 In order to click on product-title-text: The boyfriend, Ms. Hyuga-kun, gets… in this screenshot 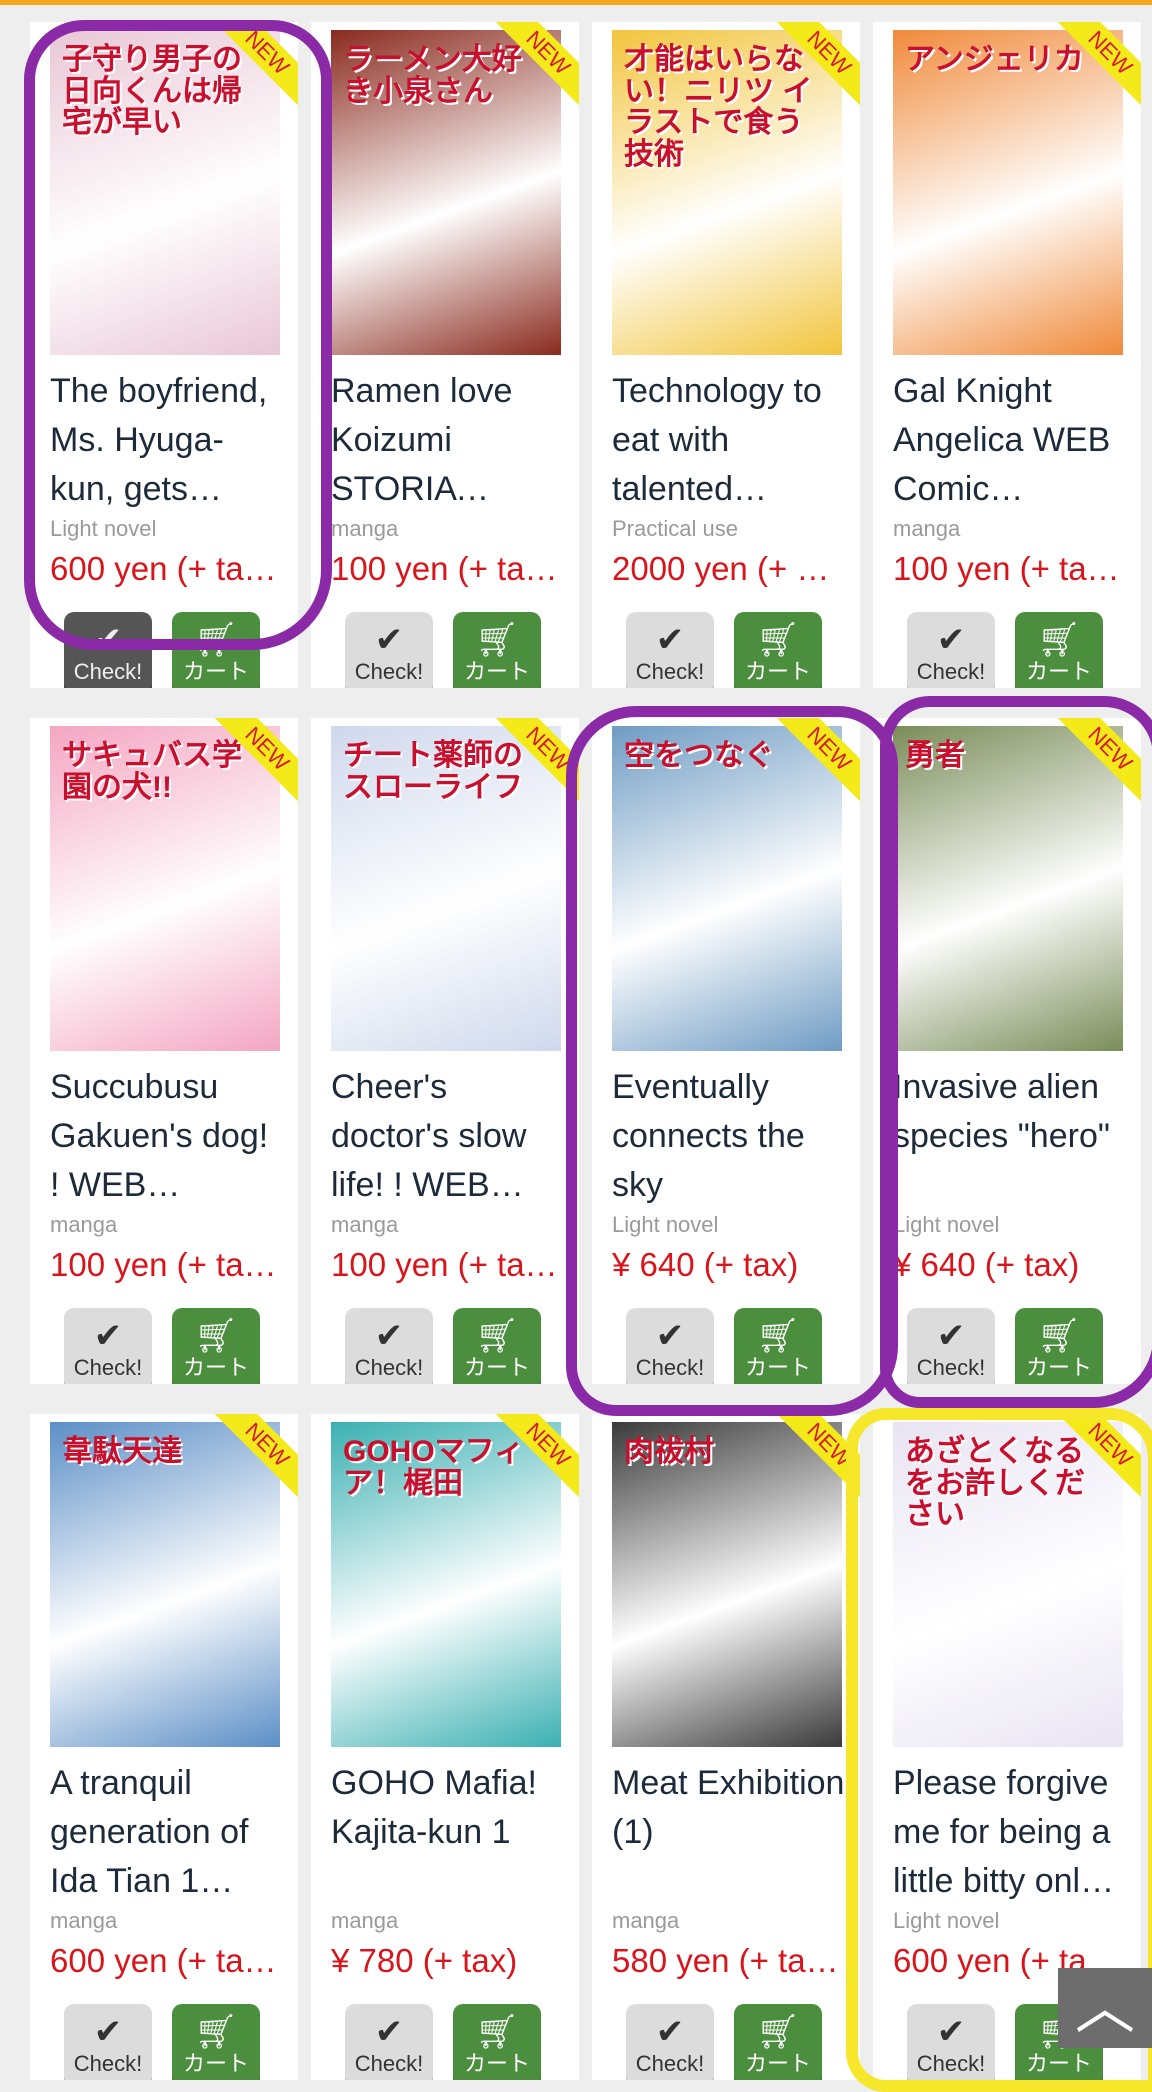, I will do `click(168, 440)`.